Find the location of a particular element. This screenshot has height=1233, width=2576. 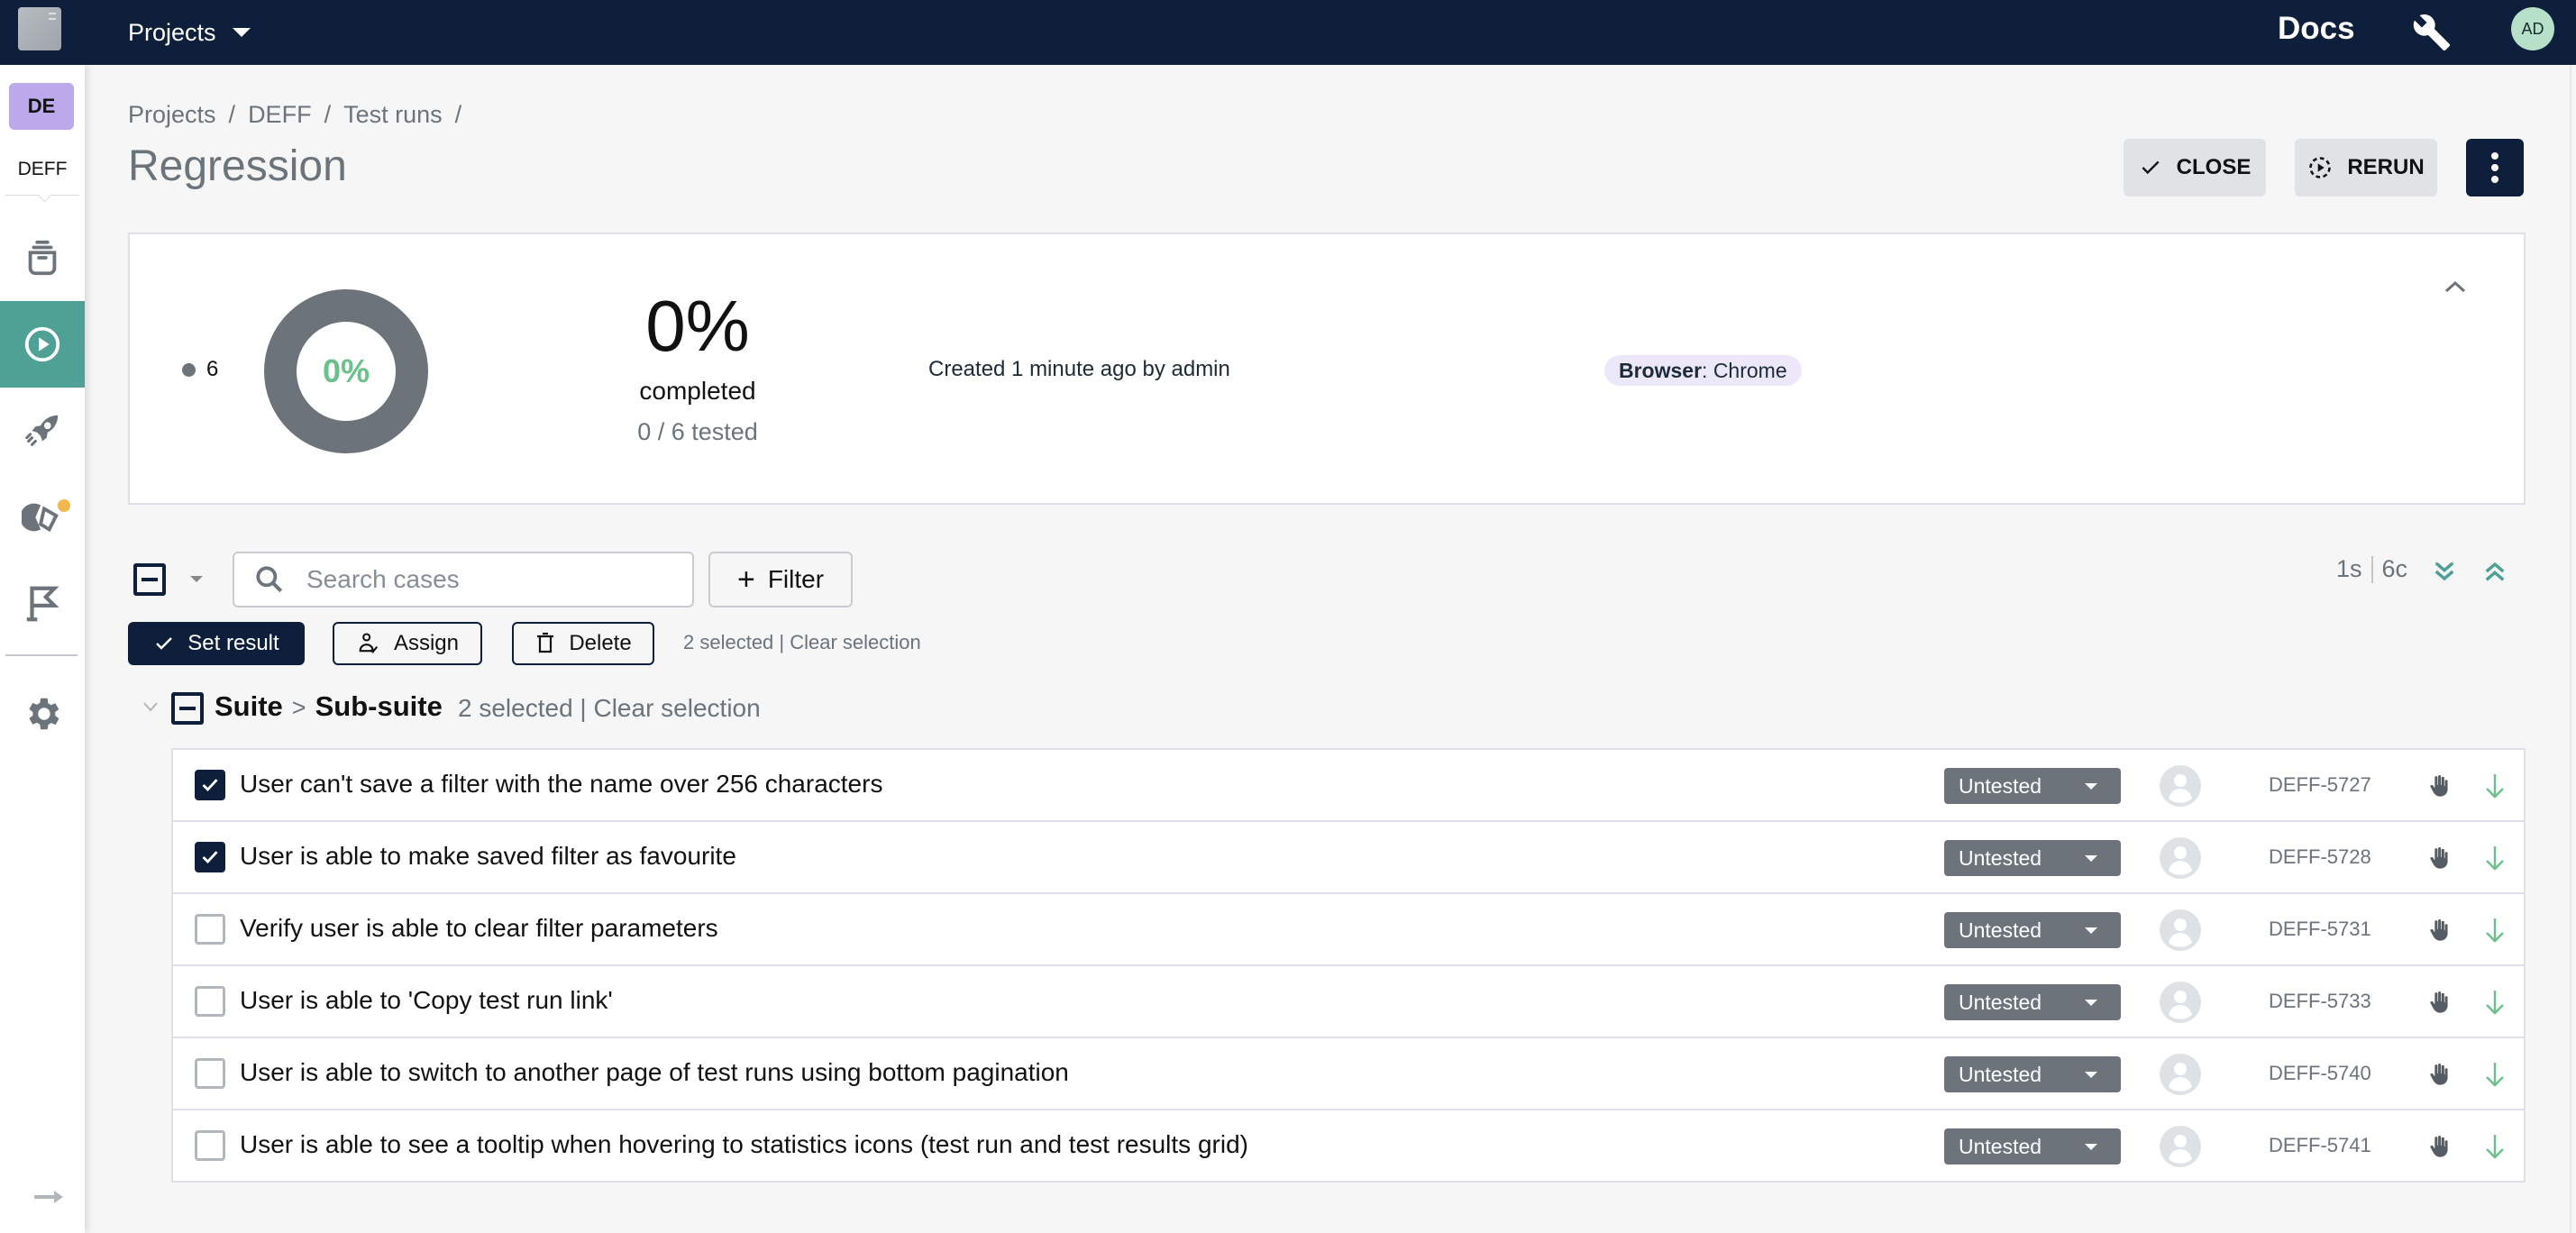

select-all-checkbox is located at coordinates (149, 579).